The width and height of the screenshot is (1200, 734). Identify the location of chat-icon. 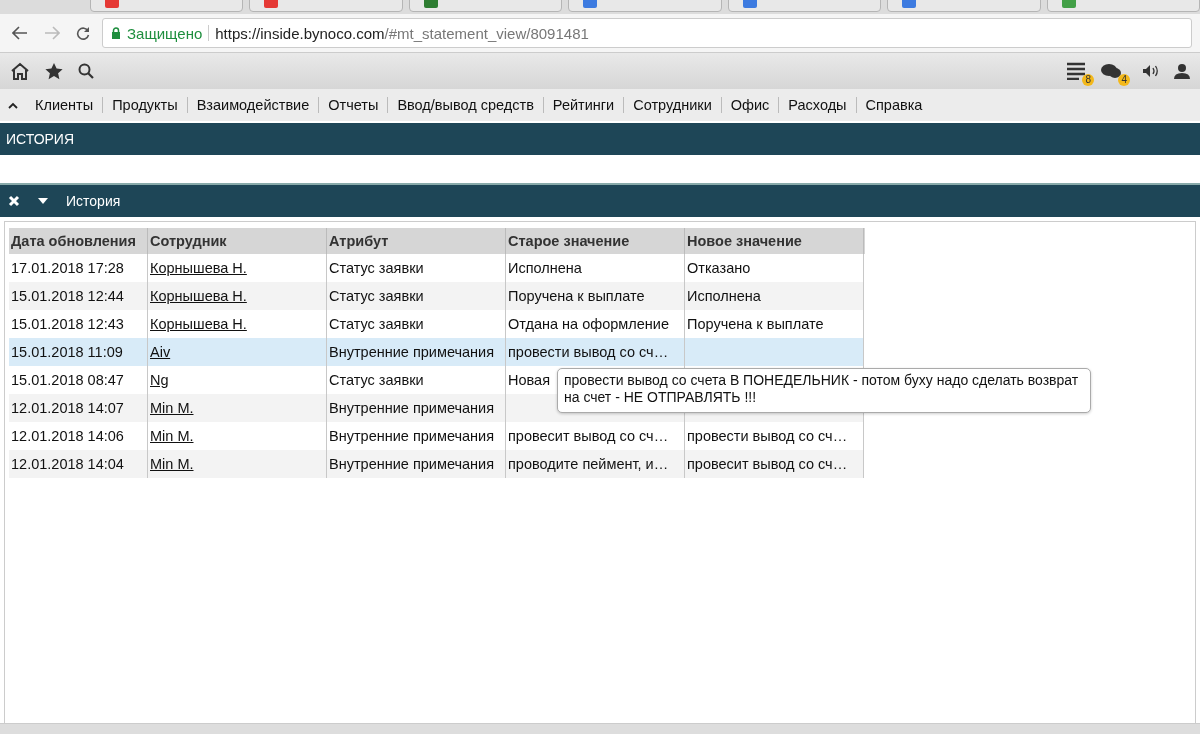
(1111, 71).